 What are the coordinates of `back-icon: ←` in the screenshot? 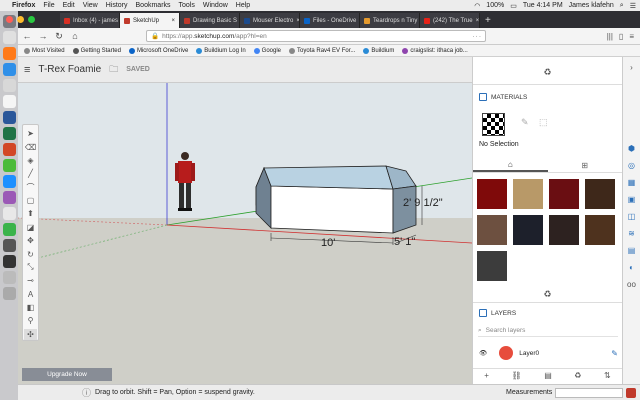 It's located at (27, 36).